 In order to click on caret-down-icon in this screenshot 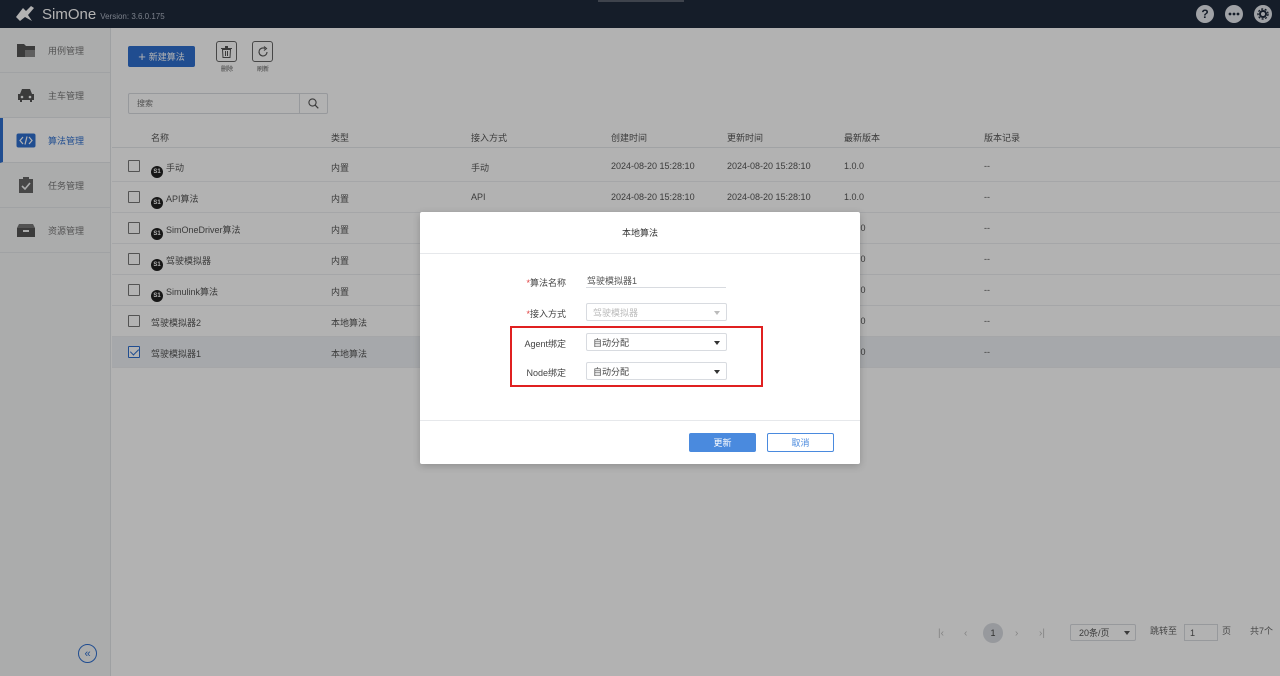, I will do `click(717, 313)`.